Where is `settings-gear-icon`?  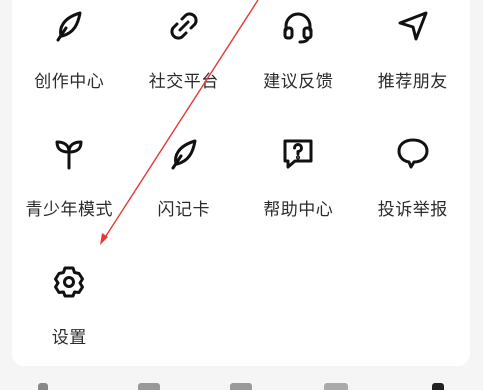 settings-gear-icon is located at coordinates (69, 282).